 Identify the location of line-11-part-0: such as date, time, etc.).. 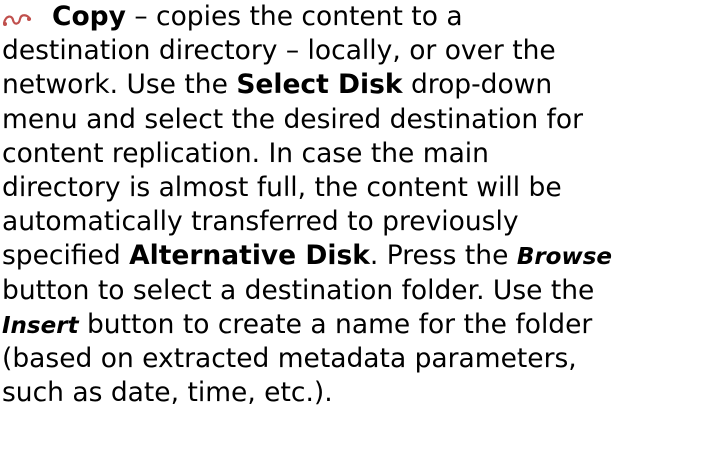
(167, 393).